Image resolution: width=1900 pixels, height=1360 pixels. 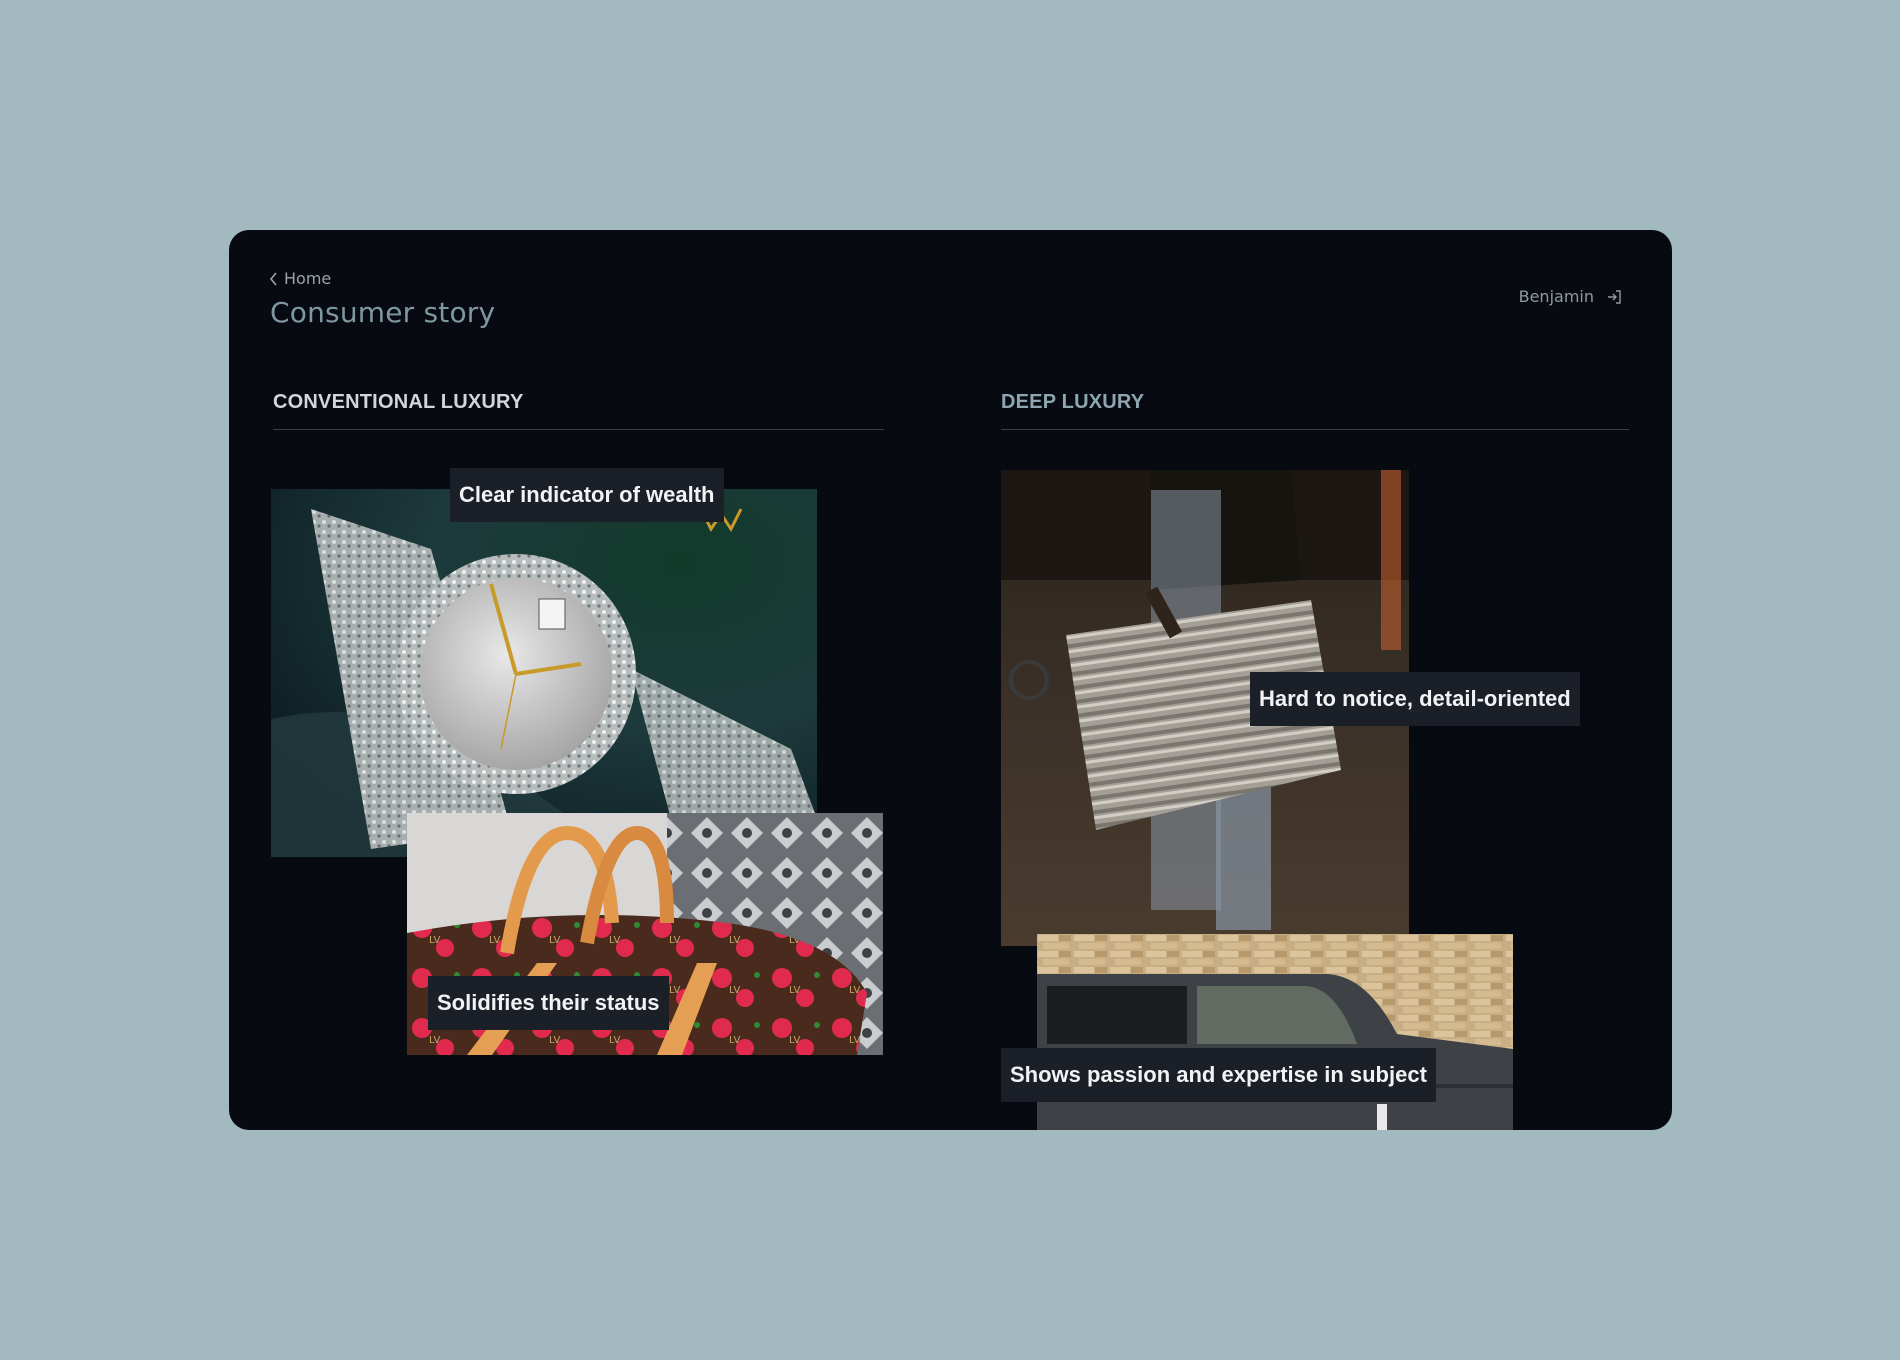 What do you see at coordinates (1415, 699) in the screenshot?
I see `caption-hard-to-notice: Hard to notice, detail-oriented` at bounding box center [1415, 699].